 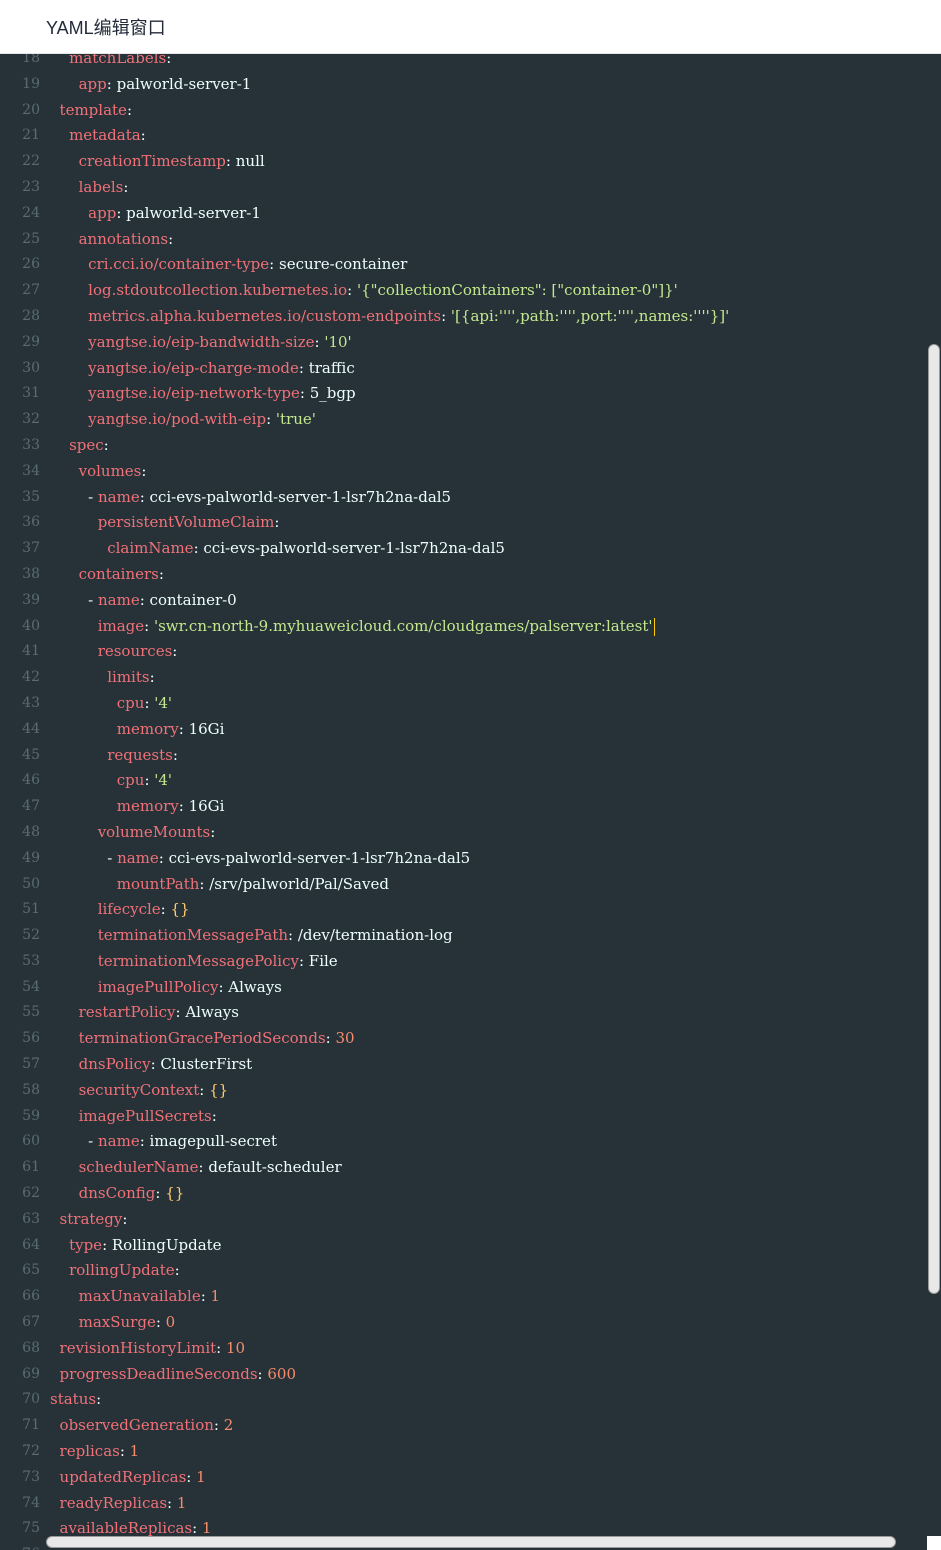 I want to click on code-line: 19 app: palworld-server-1, so click(x=470, y=85).